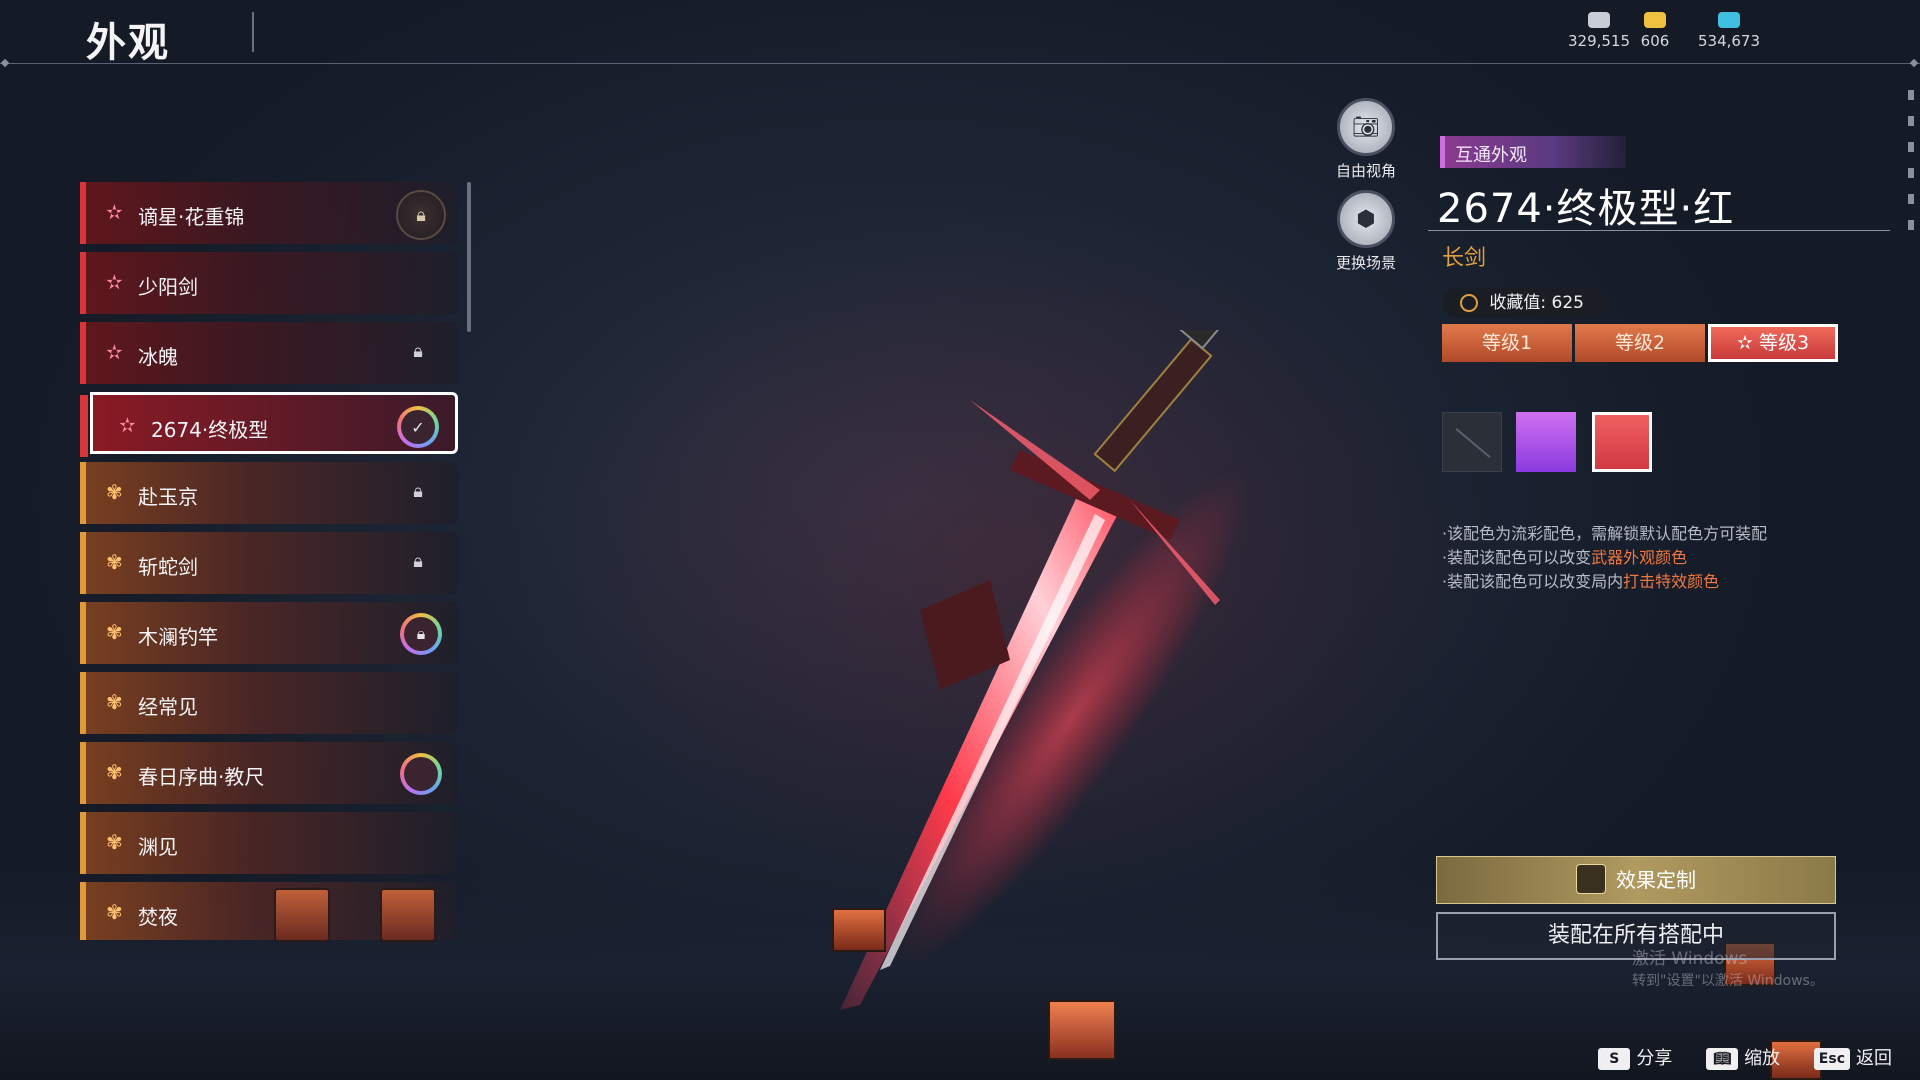  I want to click on windows-activation-watermark: 激活 Windows 转到"设置"以激活 Windows。, so click(1728, 969).